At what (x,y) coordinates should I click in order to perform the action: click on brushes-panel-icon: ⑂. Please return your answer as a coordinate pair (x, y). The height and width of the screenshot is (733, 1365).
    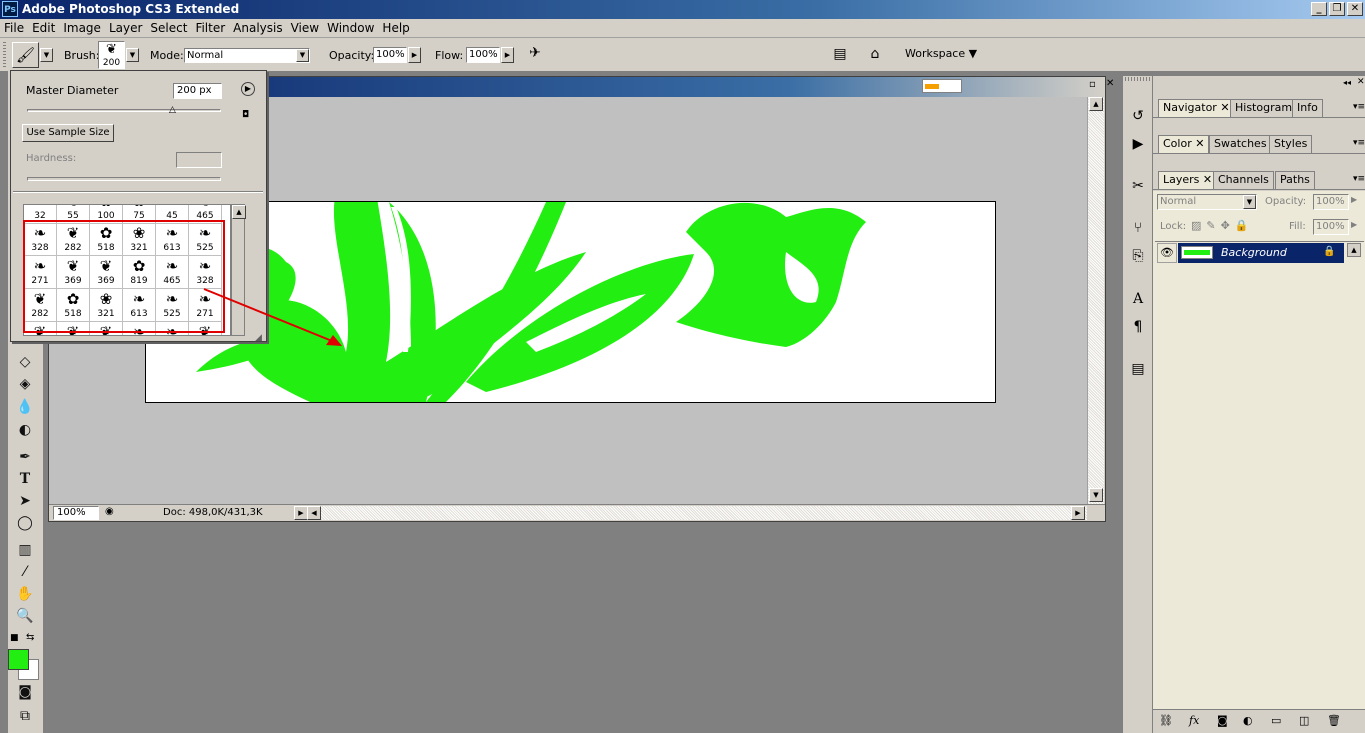
    Looking at the image, I should click on (1138, 227).